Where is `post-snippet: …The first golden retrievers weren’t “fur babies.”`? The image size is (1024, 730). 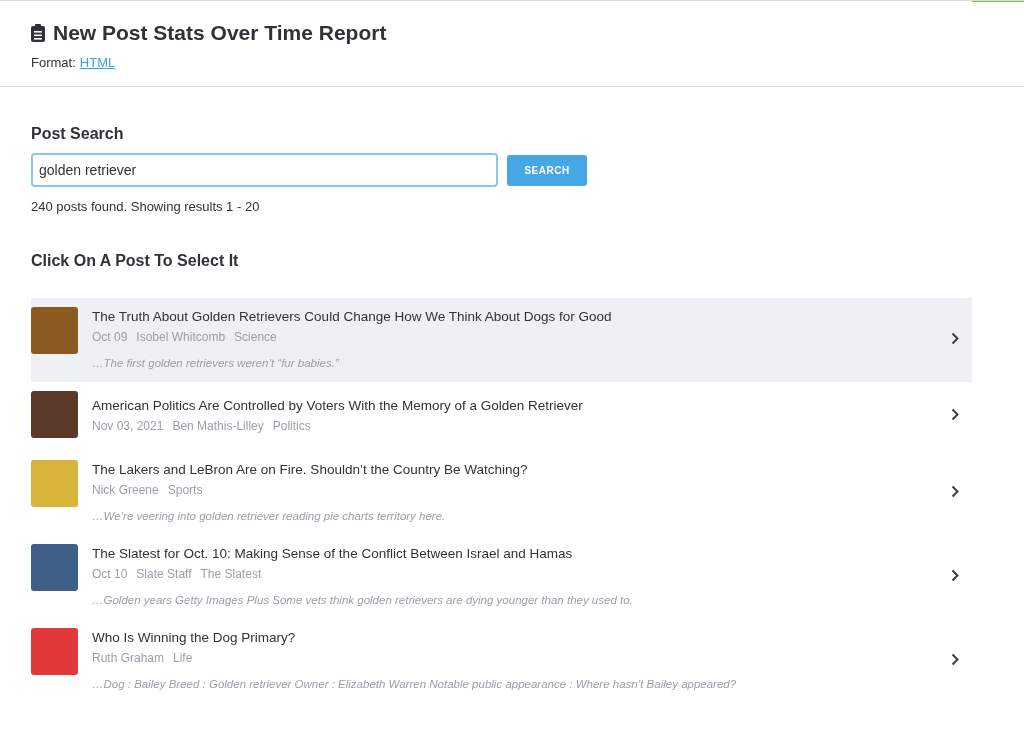 post-snippet: …The first golden retrievers weren’t “fur babies.” is located at coordinates (216, 363).